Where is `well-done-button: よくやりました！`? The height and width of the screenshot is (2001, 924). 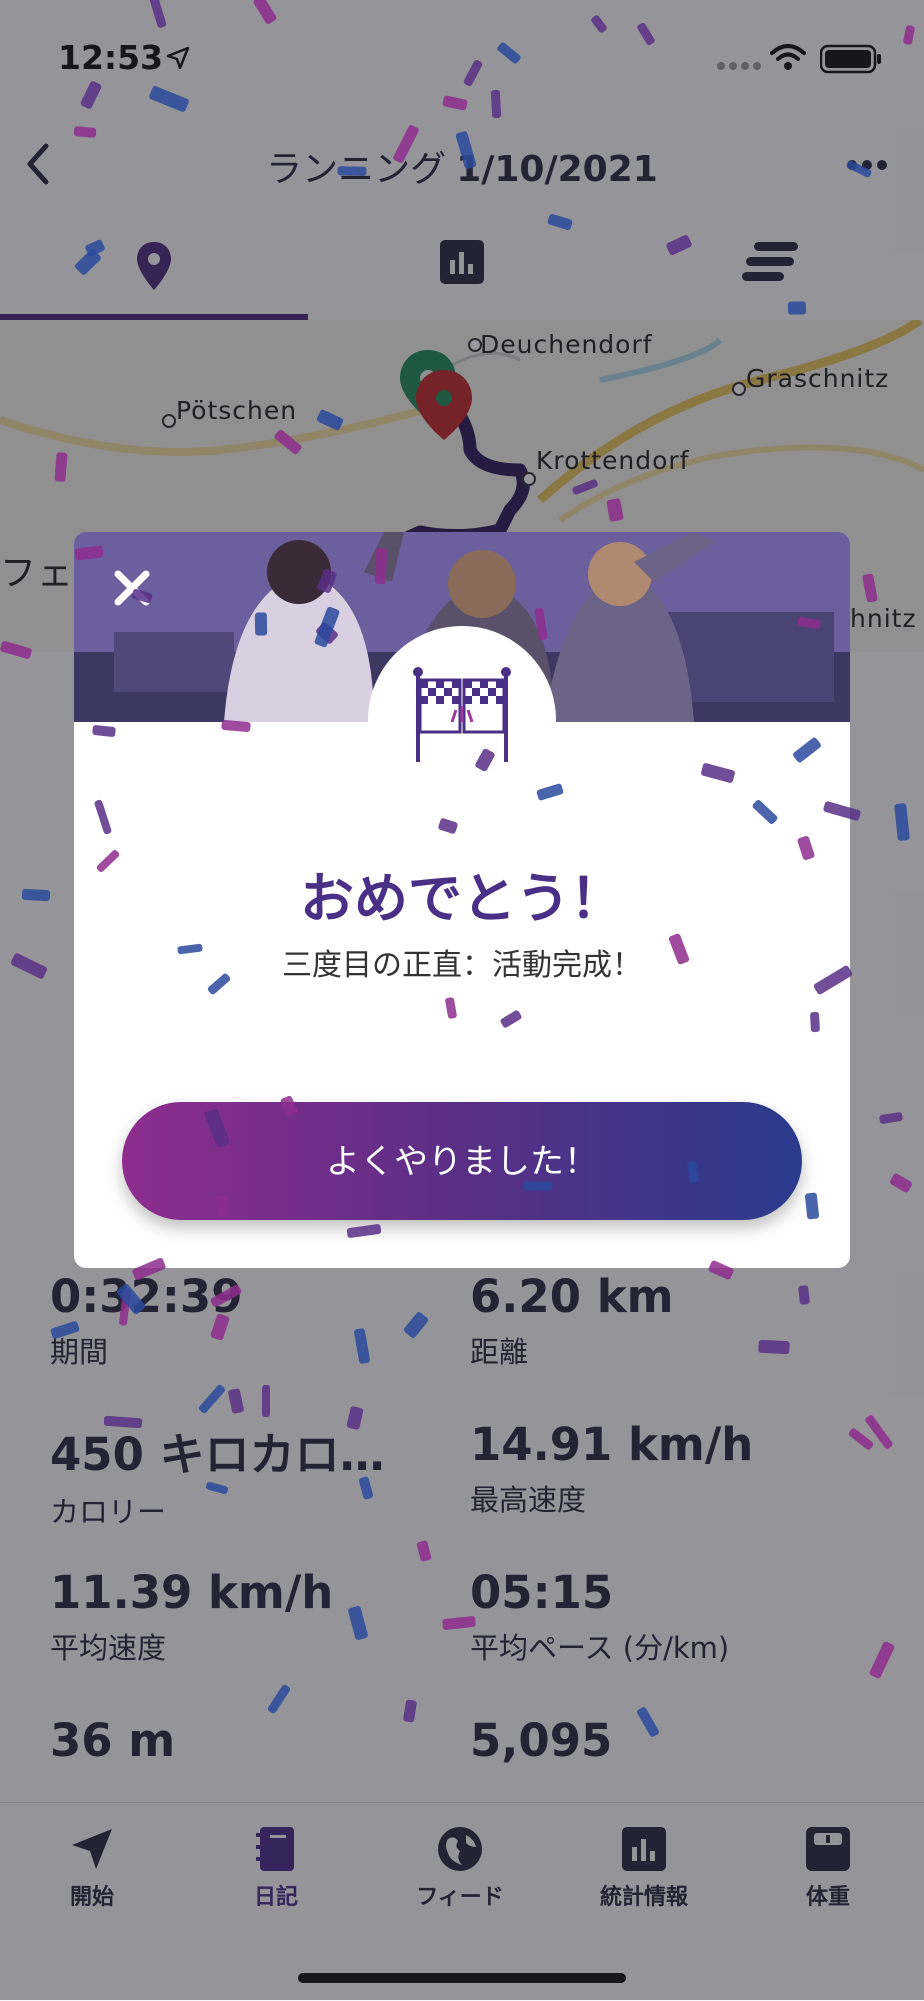 well-done-button: よくやりました！ is located at coordinates (462, 1161).